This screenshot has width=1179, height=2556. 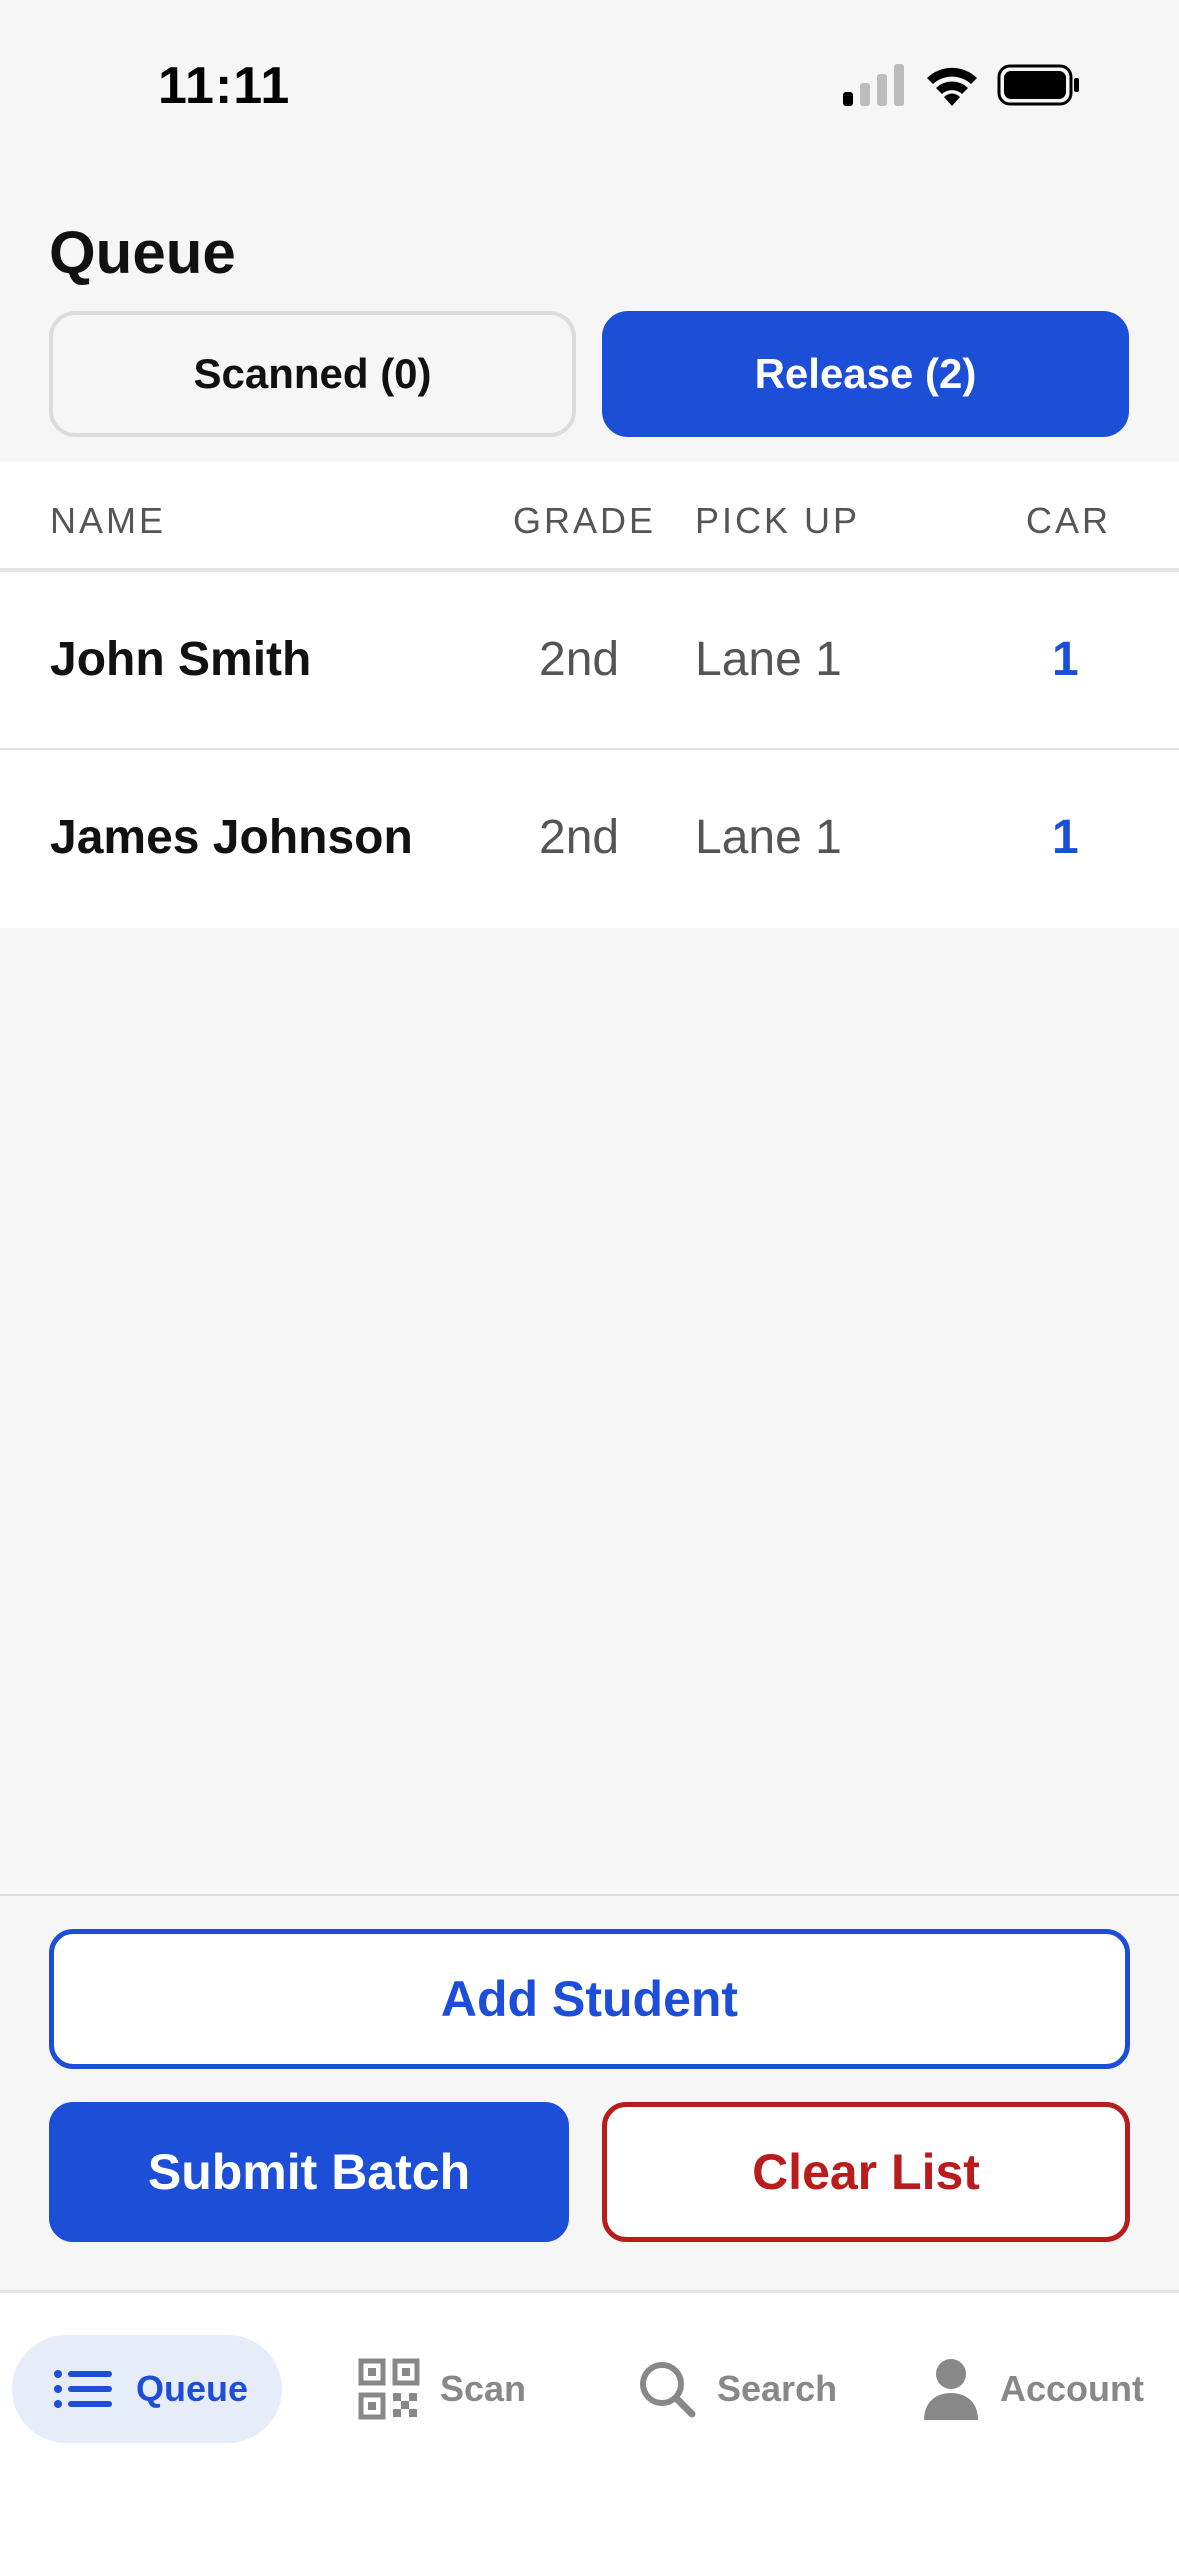 I want to click on status-bar: 11:11, so click(x=589, y=85).